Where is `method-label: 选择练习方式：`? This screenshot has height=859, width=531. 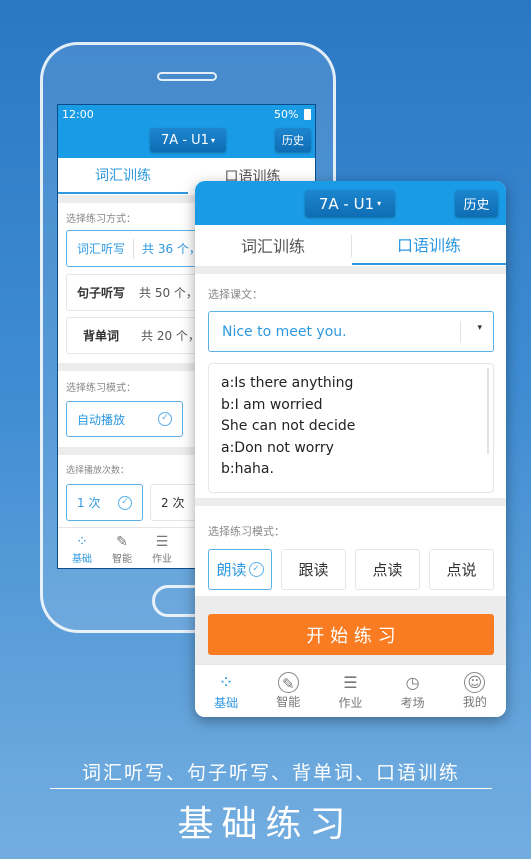 method-label: 选择练习方式： is located at coordinates (101, 219).